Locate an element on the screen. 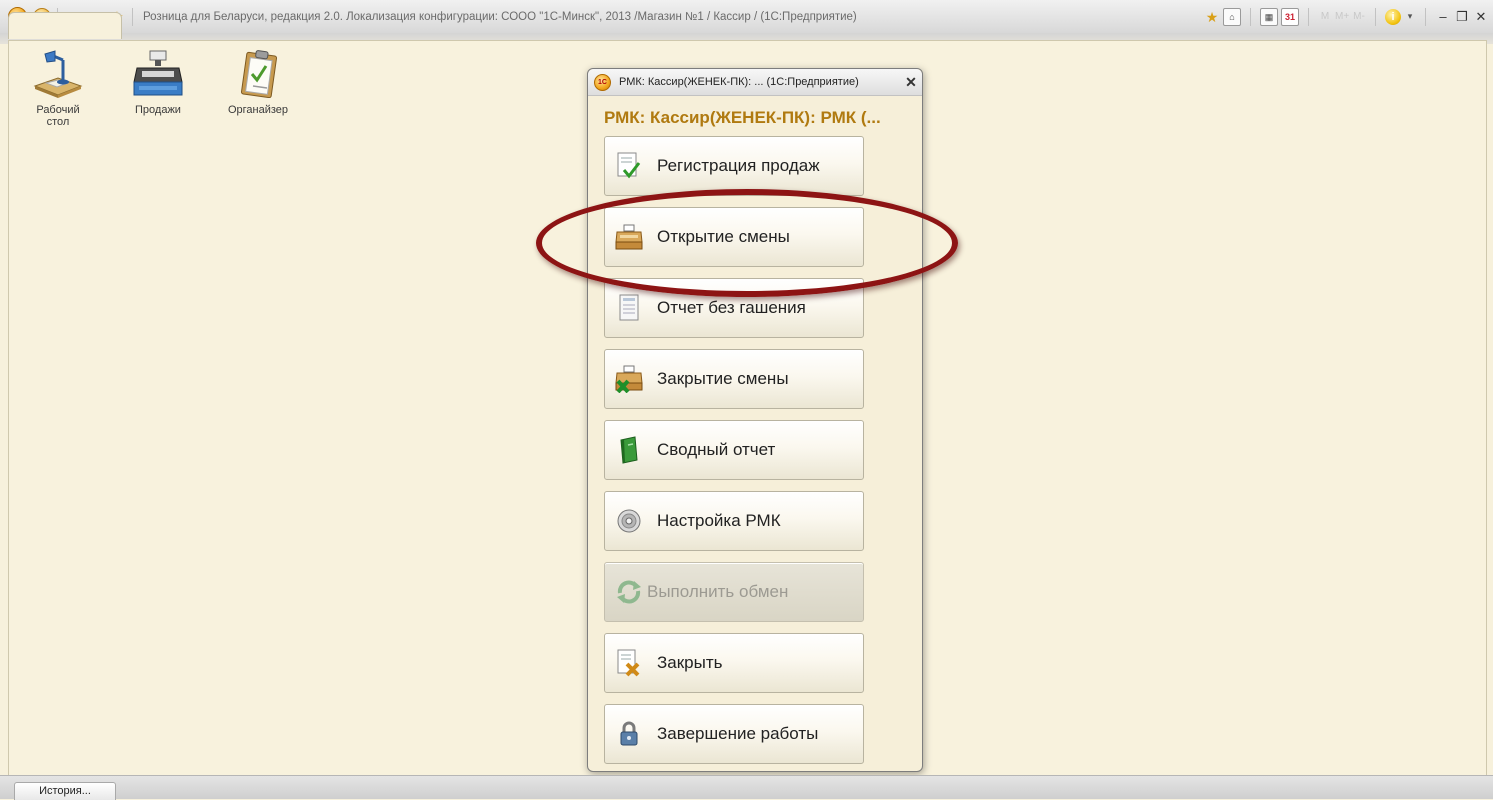 The height and width of the screenshot is (800, 1493). rmk-settings-button: Настройка РМК is located at coordinates (734, 521).